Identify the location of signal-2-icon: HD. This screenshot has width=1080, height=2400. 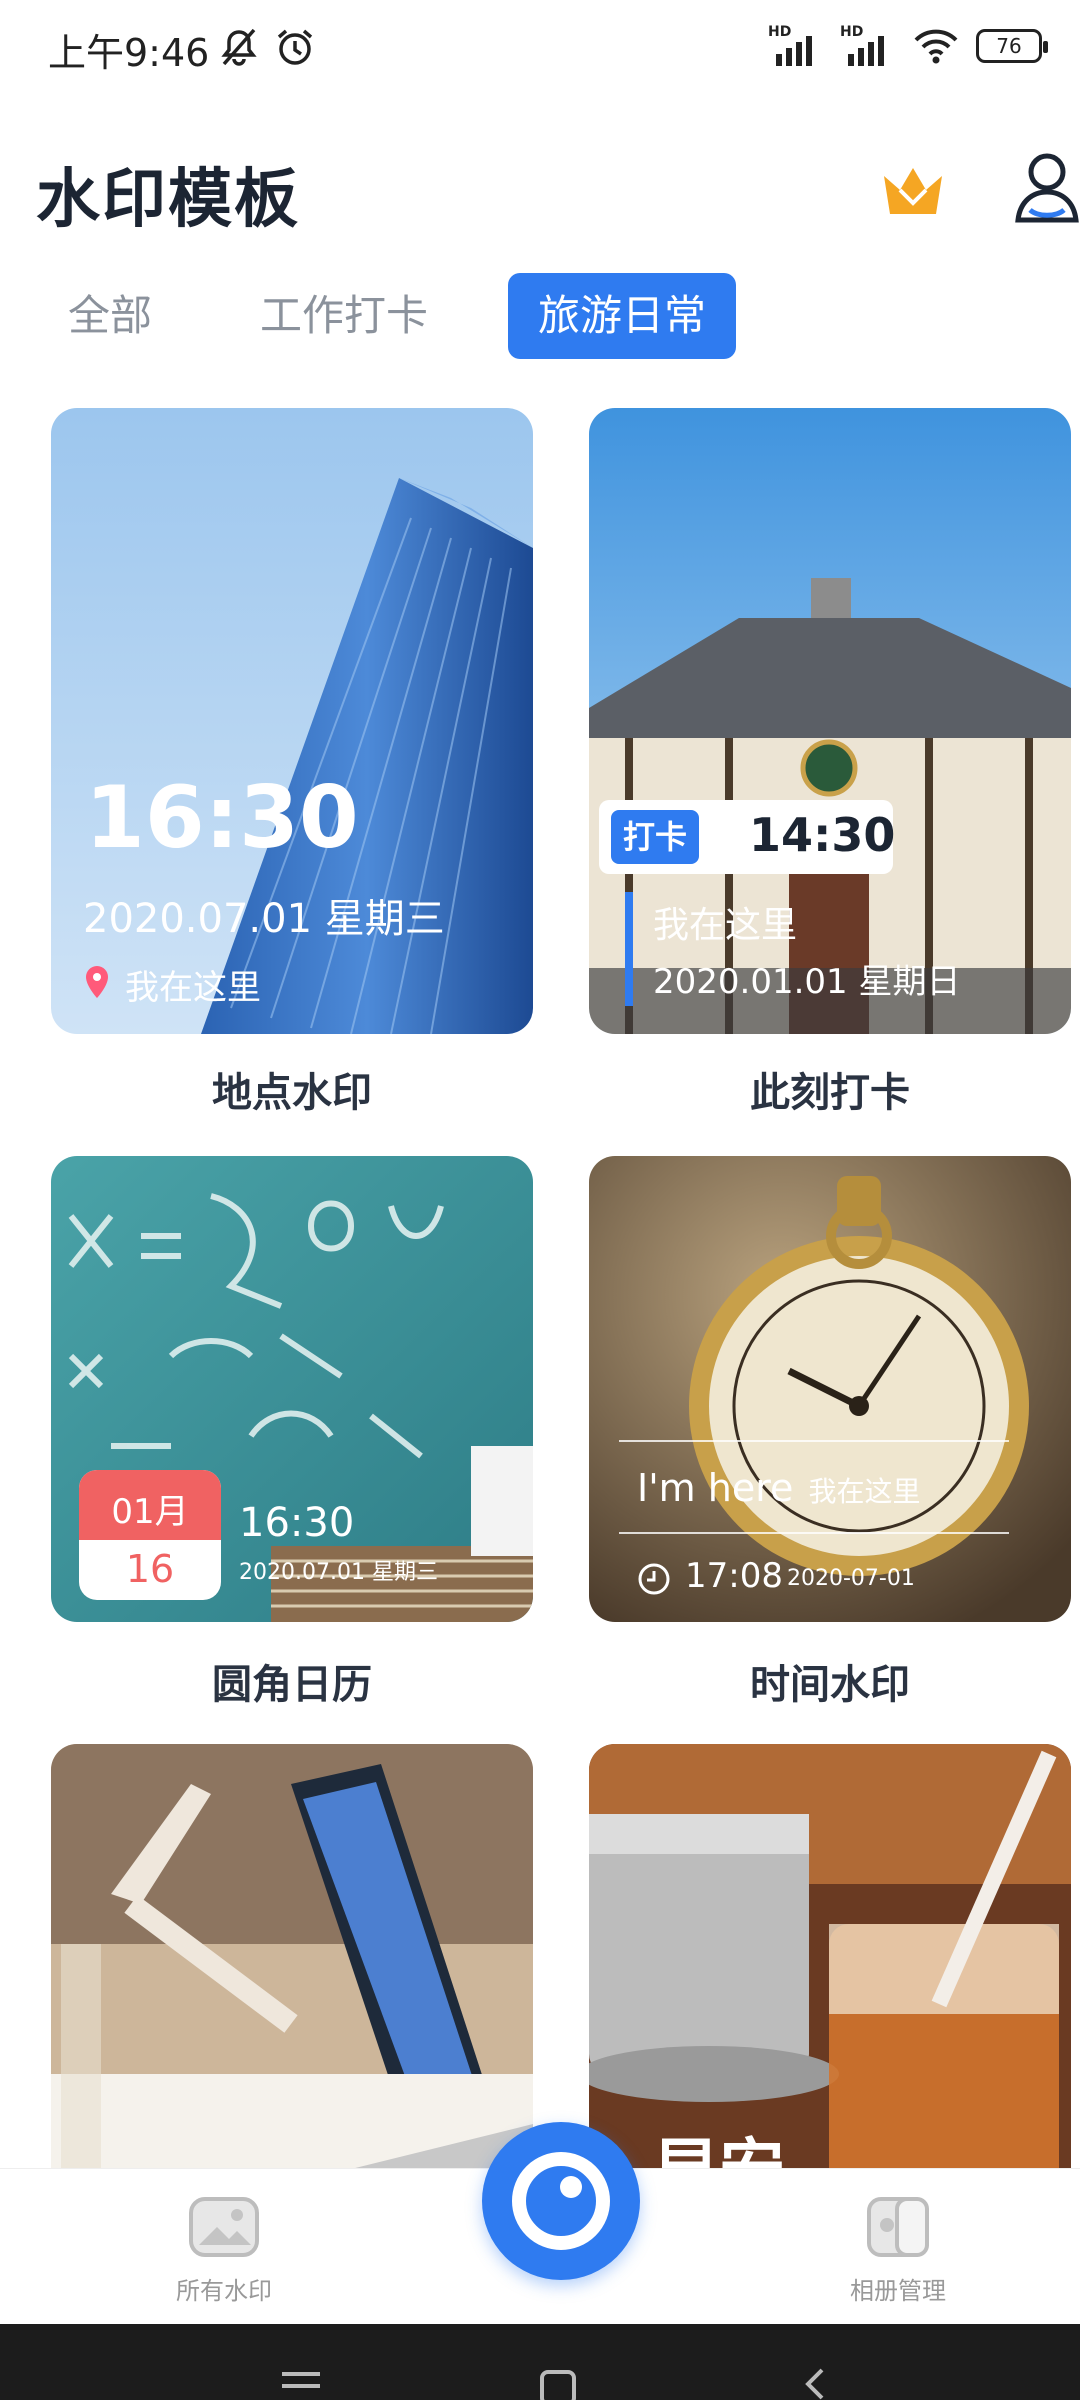
(868, 45).